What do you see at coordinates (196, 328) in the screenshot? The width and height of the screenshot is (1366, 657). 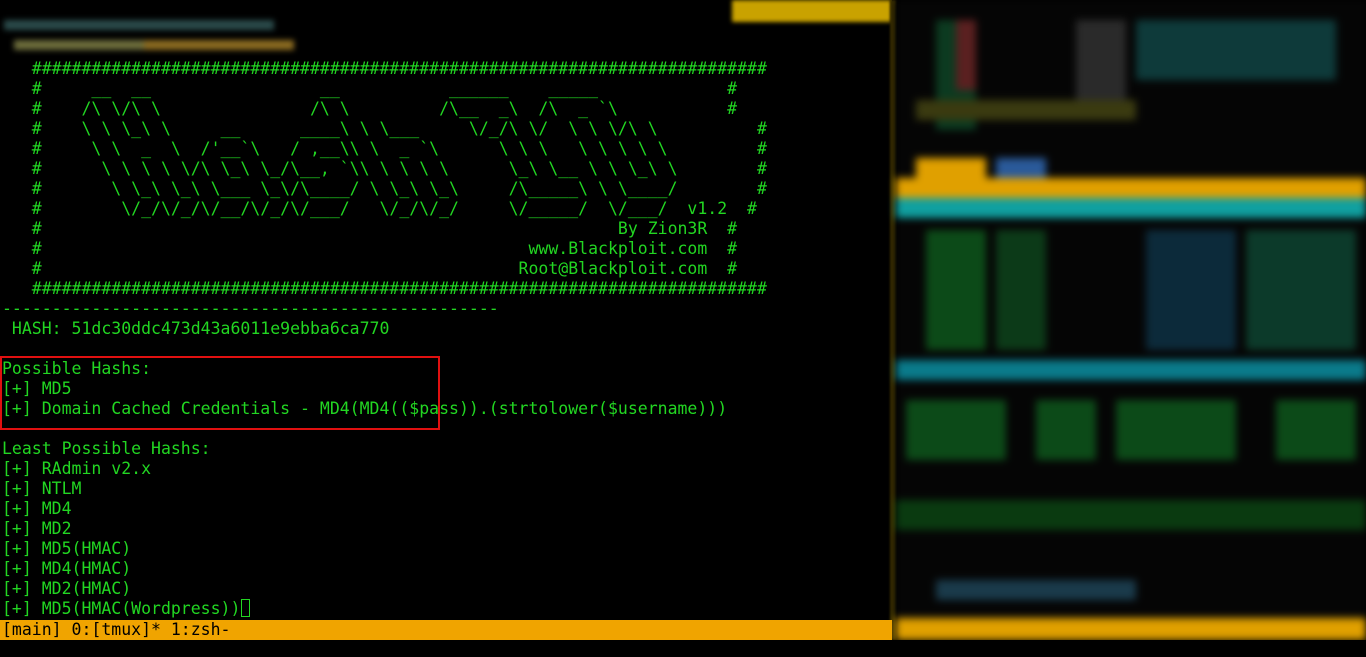 I see `hash-line: HASH: 51dc30ddc473d43a6011e9ebba6ca770` at bounding box center [196, 328].